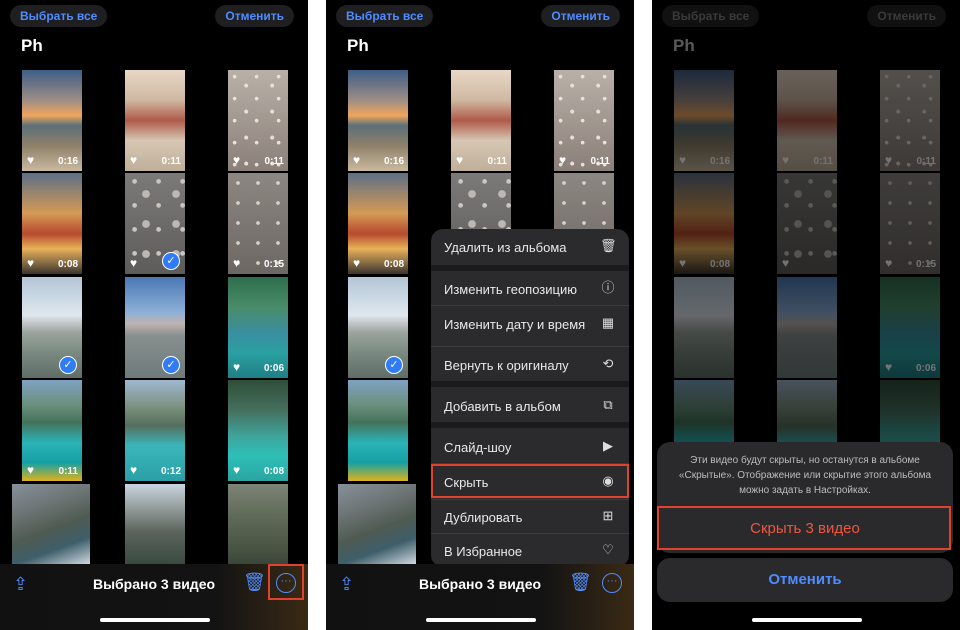 This screenshot has height=630, width=960. I want to click on photo-thumb: ♥, so click(807, 223).